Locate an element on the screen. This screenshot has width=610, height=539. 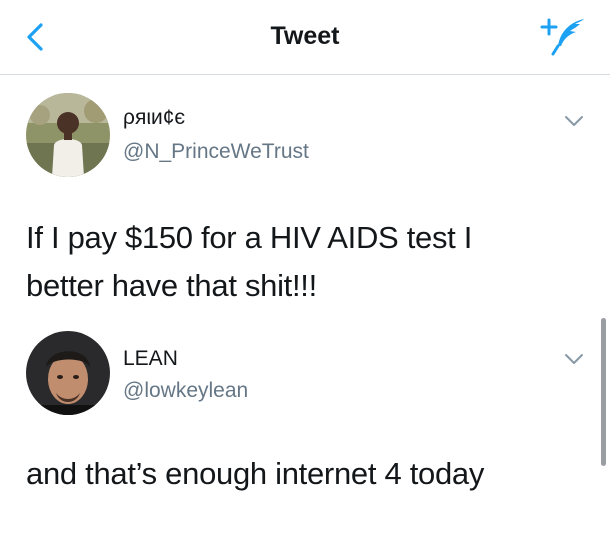
tweet-text: and that’s enough internet 4 today is located at coordinates (296, 474).